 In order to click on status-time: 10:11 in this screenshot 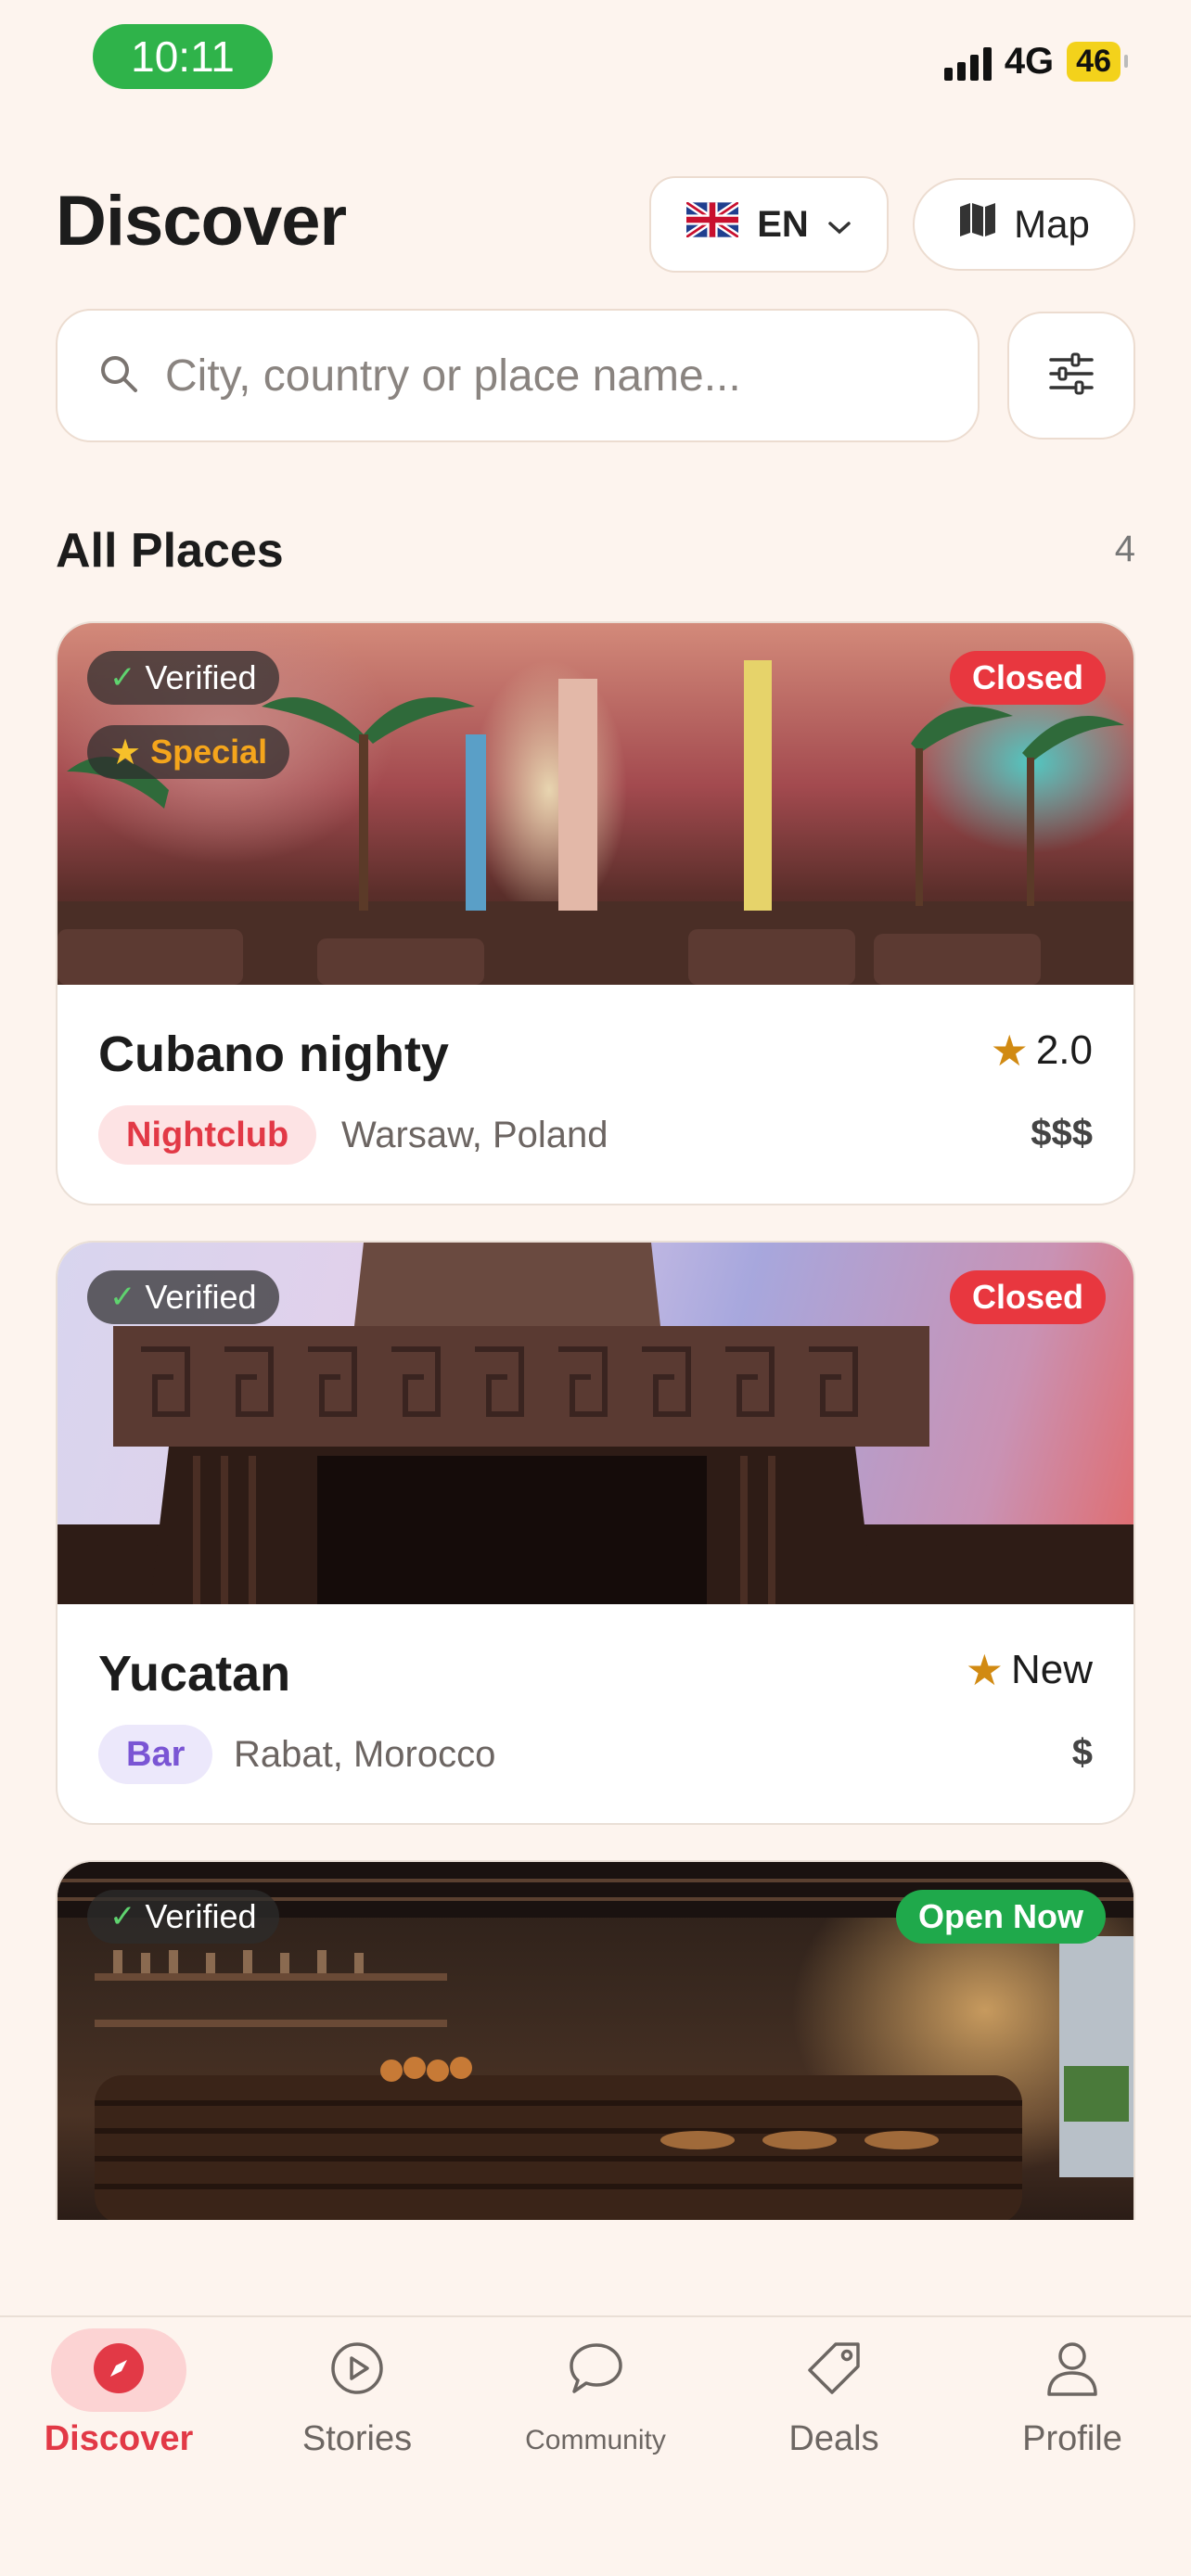, I will do `click(183, 56)`.